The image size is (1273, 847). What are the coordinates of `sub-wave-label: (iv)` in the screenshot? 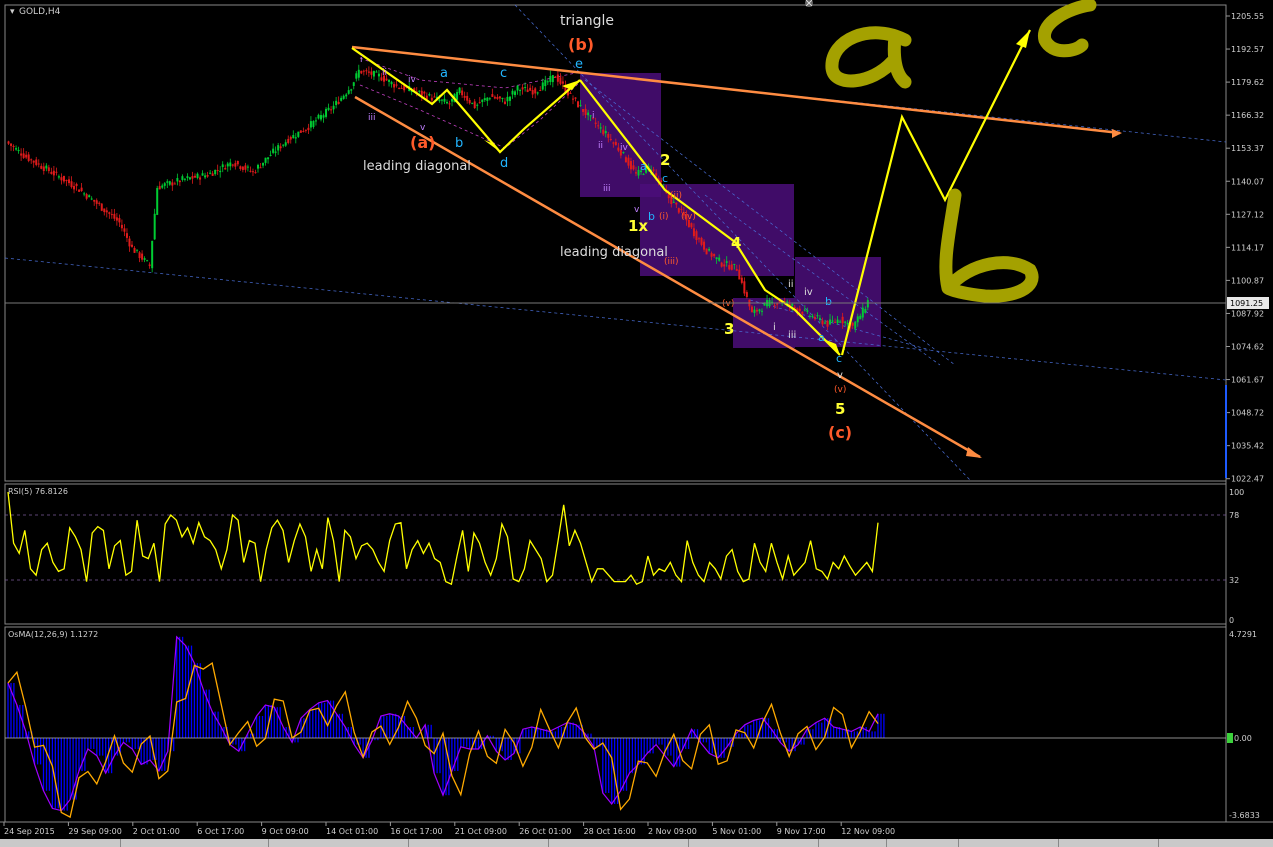 It's located at (688, 217).